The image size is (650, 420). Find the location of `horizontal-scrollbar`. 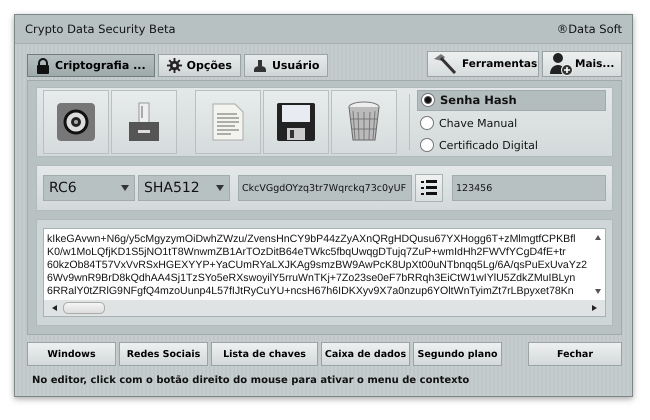

horizontal-scrollbar is located at coordinates (324, 308).